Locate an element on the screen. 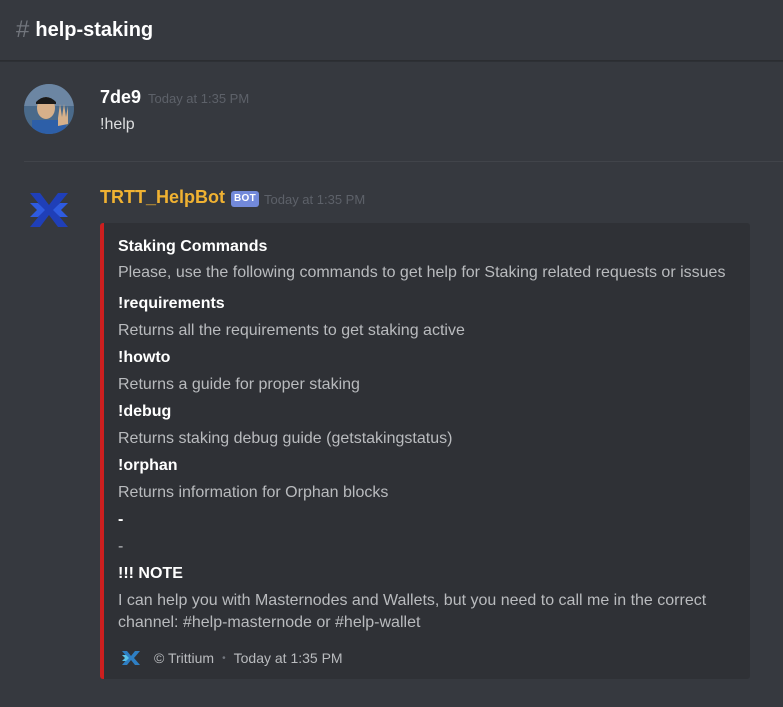 The width and height of the screenshot is (783, 707). channel-hash-icon: # is located at coordinates (23, 29).